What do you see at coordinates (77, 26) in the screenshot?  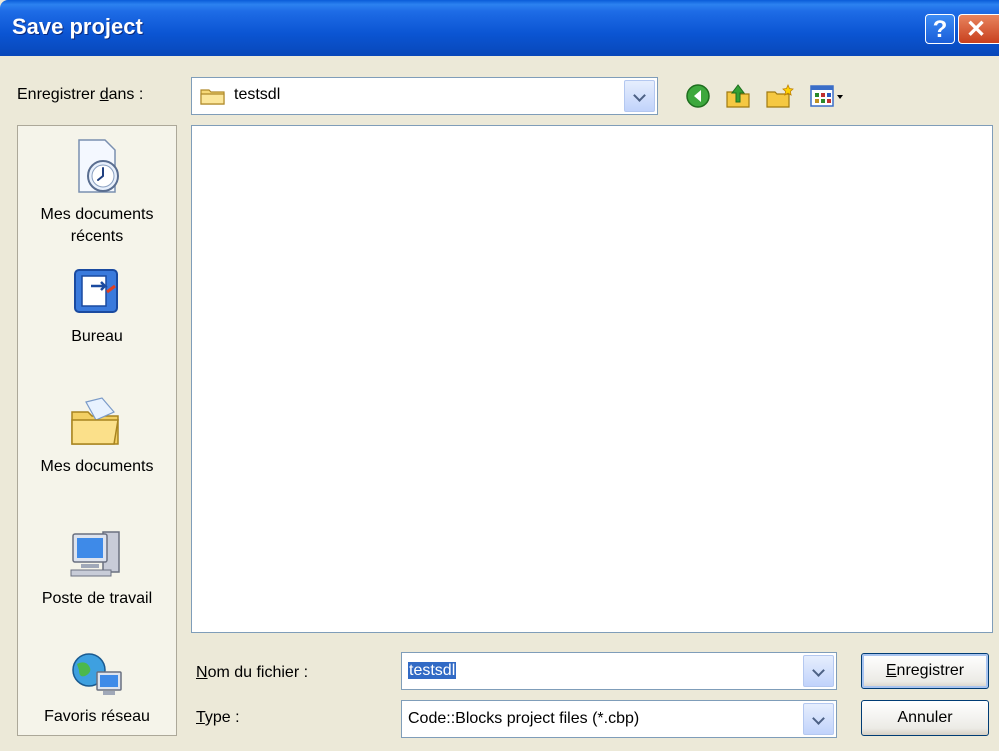 I see `window-title: Save project` at bounding box center [77, 26].